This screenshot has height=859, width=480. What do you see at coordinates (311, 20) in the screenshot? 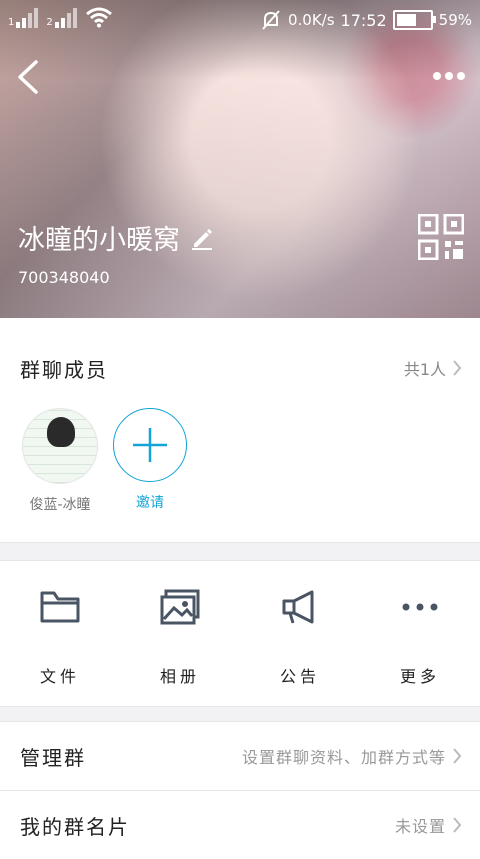
I see `network-speed: 0.0K/s` at bounding box center [311, 20].